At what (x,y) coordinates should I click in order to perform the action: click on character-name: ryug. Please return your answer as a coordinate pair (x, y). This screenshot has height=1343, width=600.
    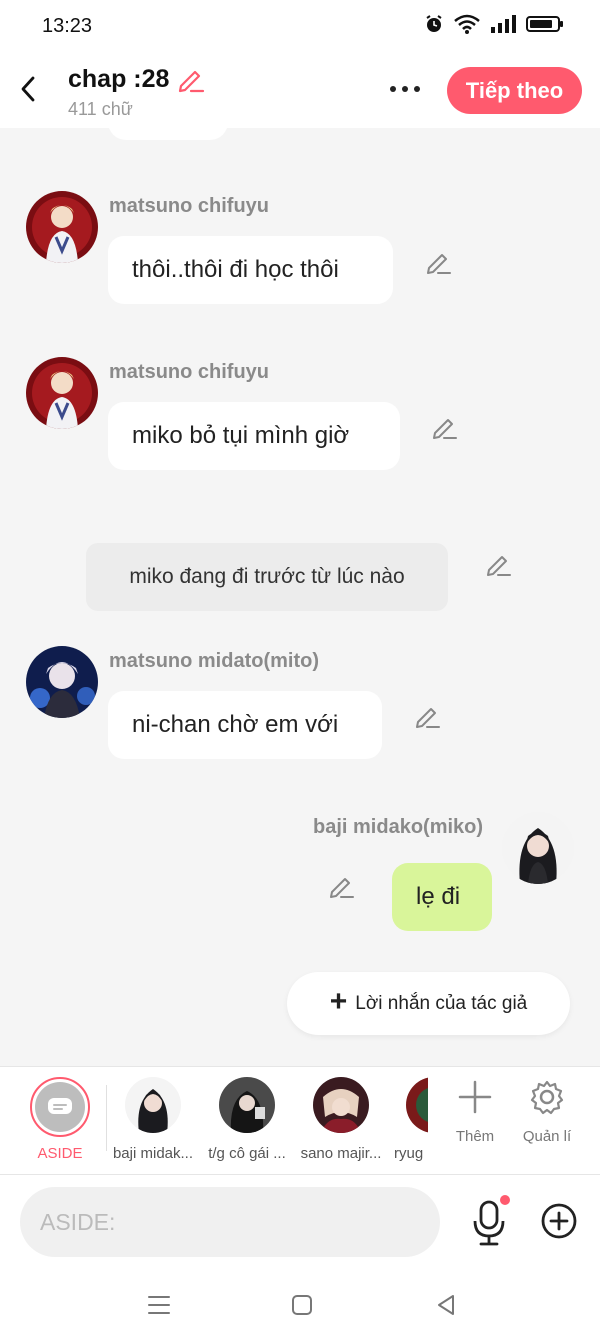
    Looking at the image, I should click on (409, 1153).